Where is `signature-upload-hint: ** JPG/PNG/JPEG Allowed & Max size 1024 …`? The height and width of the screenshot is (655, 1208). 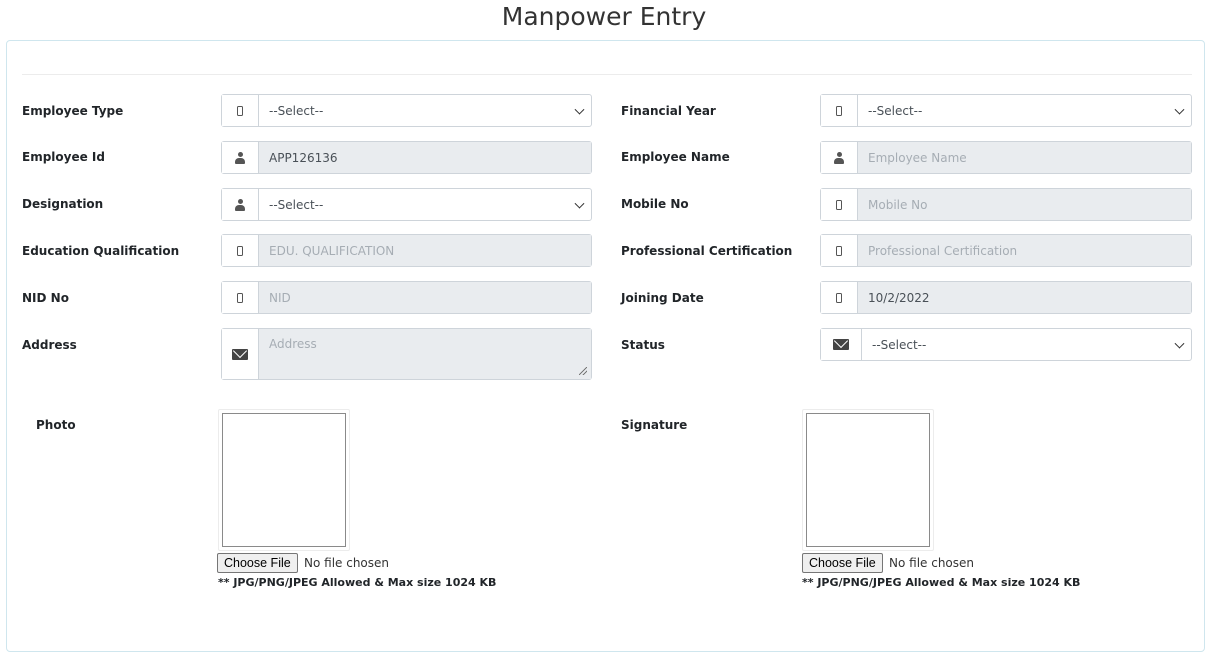 signature-upload-hint: ** JPG/PNG/JPEG Allowed & Max size 1024 … is located at coordinates (941, 582).